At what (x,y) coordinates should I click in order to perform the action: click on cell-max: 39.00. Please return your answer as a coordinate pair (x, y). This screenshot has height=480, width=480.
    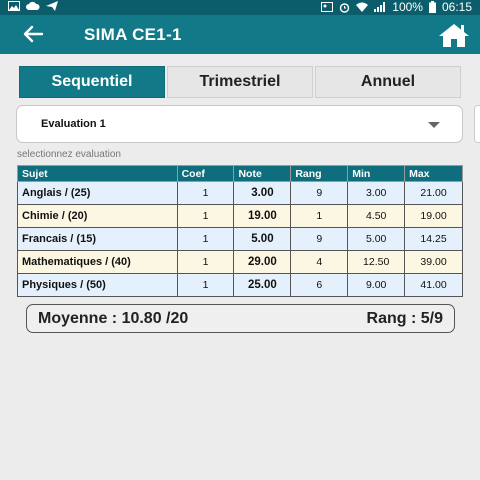
    Looking at the image, I should click on (433, 262).